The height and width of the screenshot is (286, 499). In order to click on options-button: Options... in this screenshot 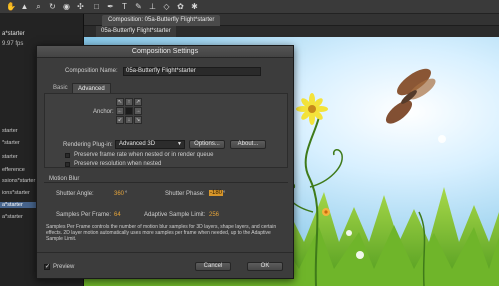, I will do `click(207, 144)`.